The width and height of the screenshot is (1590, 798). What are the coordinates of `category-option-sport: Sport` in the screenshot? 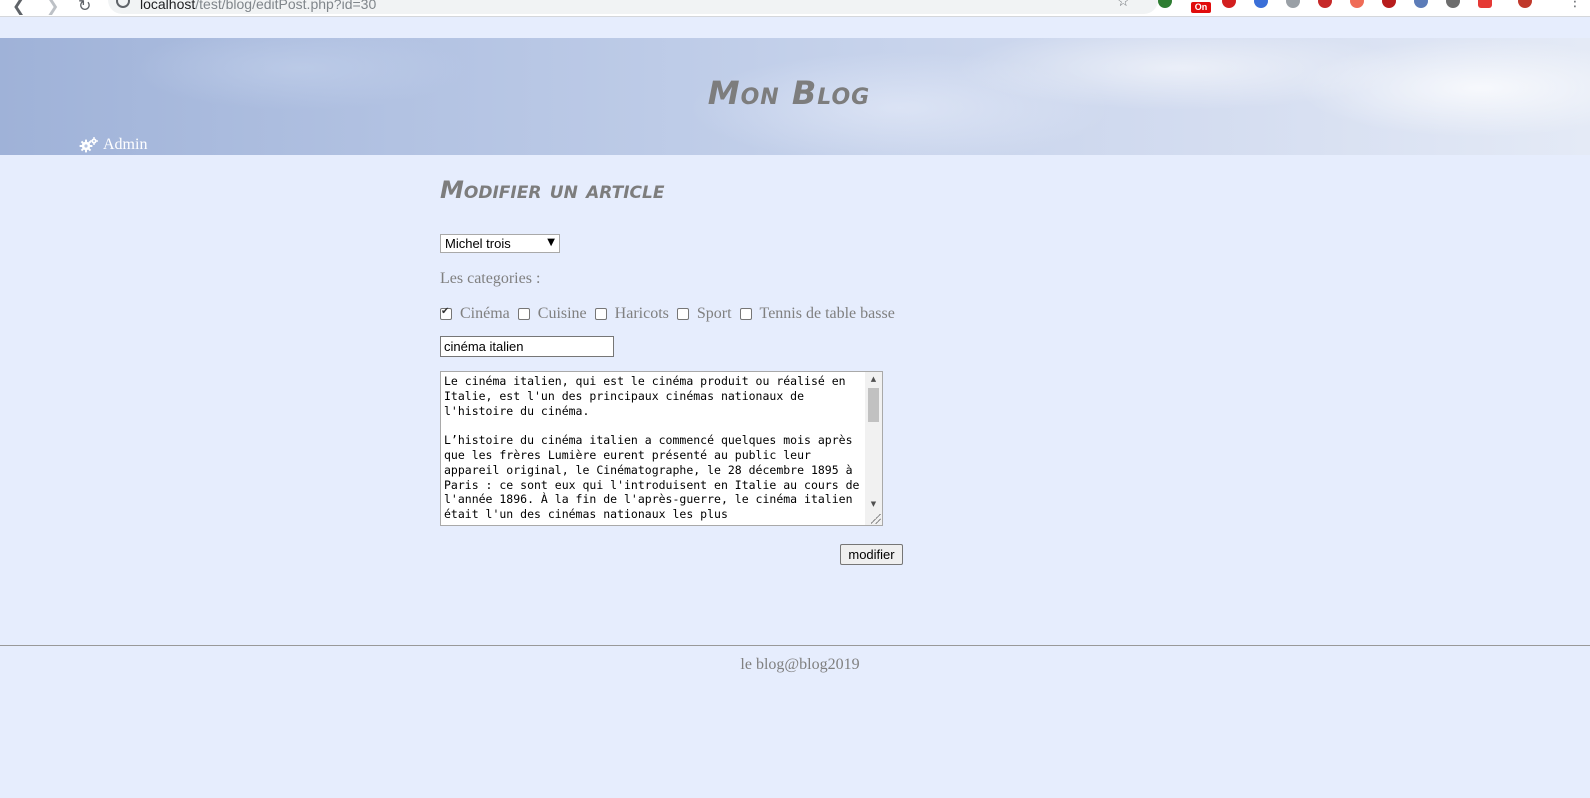 It's located at (704, 314).